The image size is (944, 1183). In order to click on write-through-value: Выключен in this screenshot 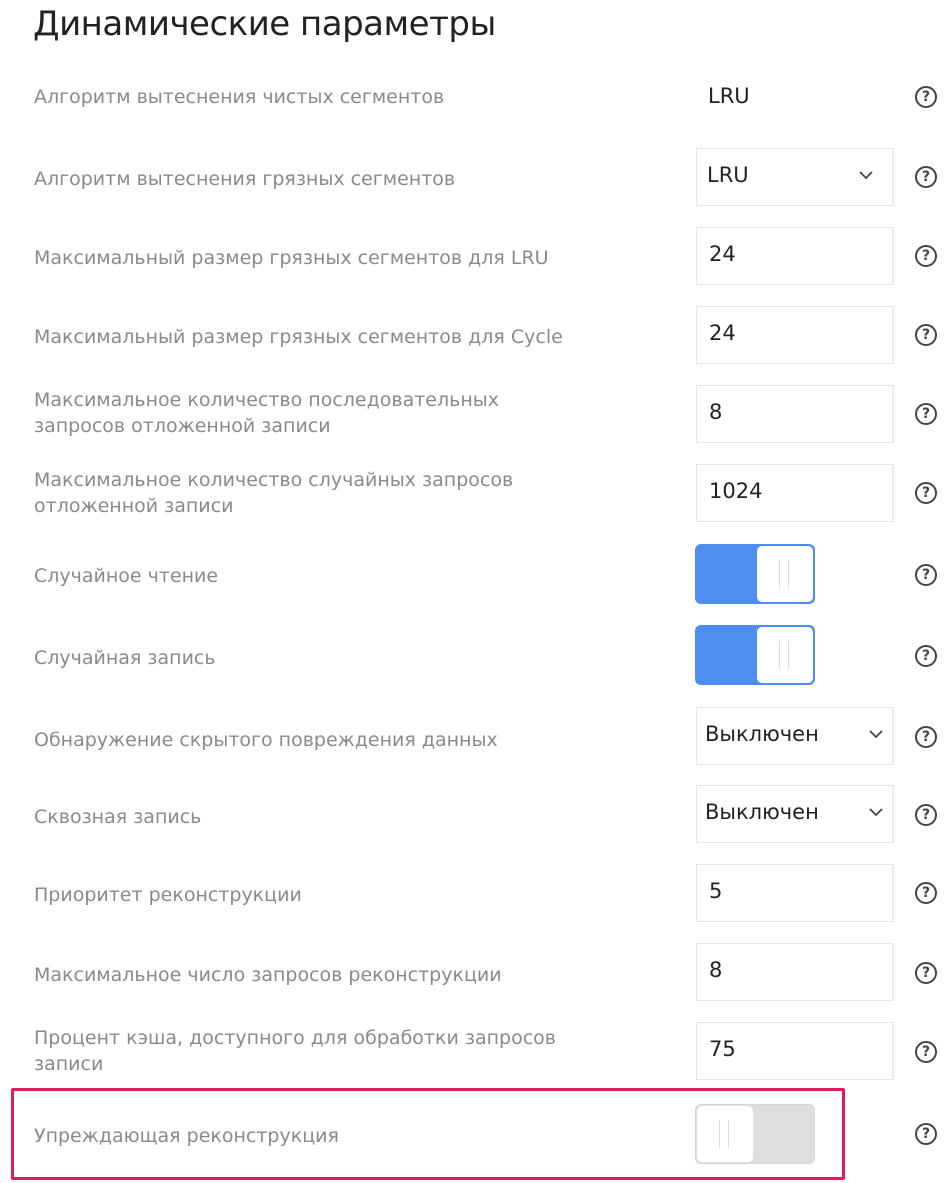, I will do `click(762, 812)`.